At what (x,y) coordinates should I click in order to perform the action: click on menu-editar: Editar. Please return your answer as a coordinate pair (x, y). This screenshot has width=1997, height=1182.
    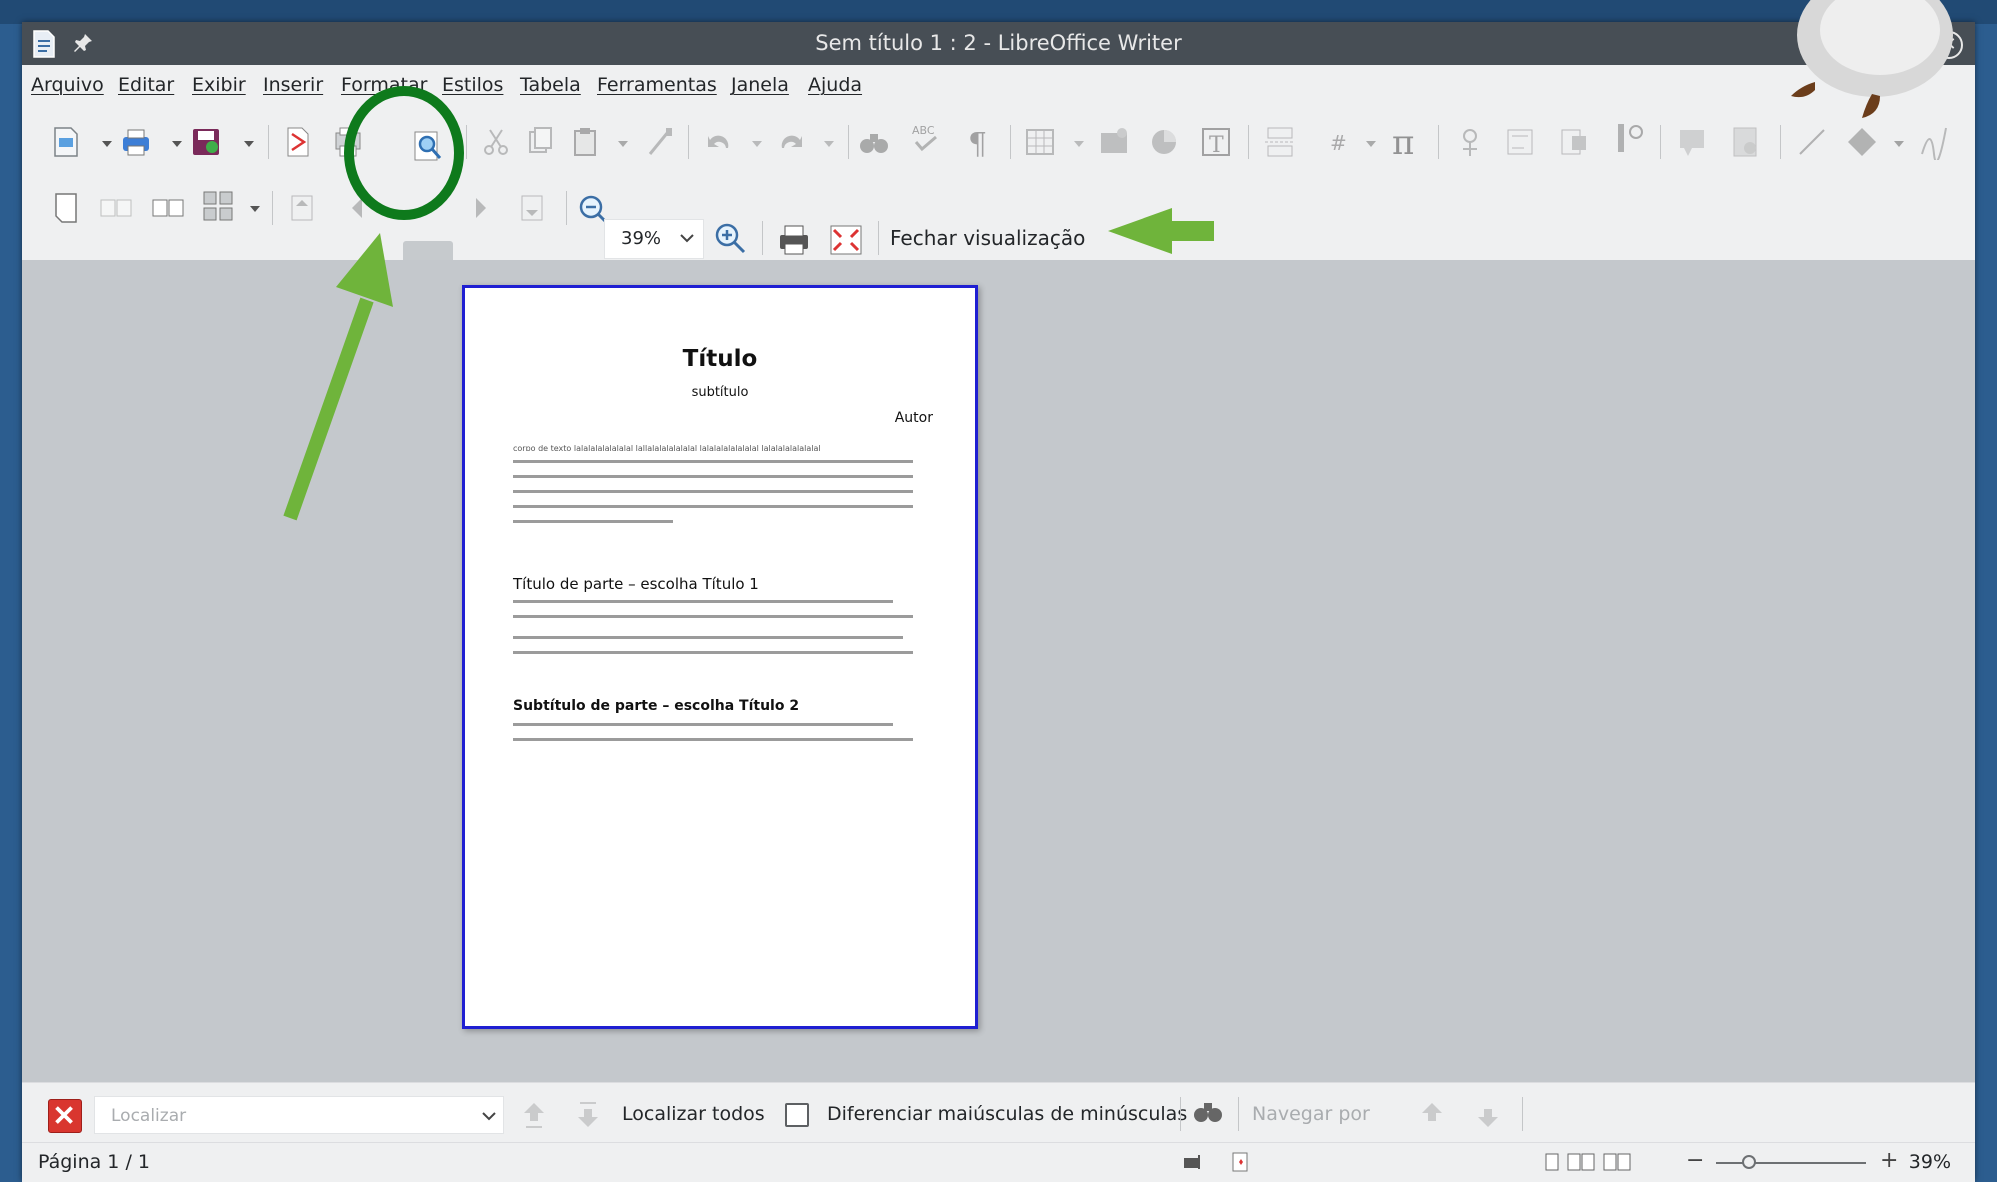
    Looking at the image, I should click on (146, 85).